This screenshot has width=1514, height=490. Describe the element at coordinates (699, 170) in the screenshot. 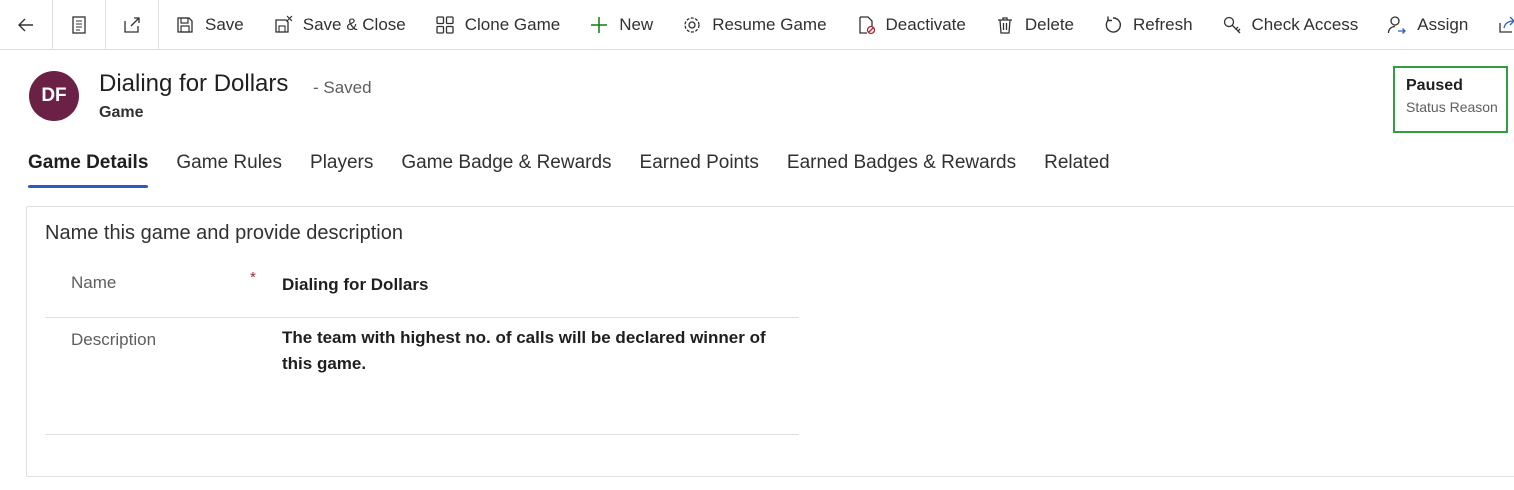

I see `tab-earned-points: Earned Points` at that location.